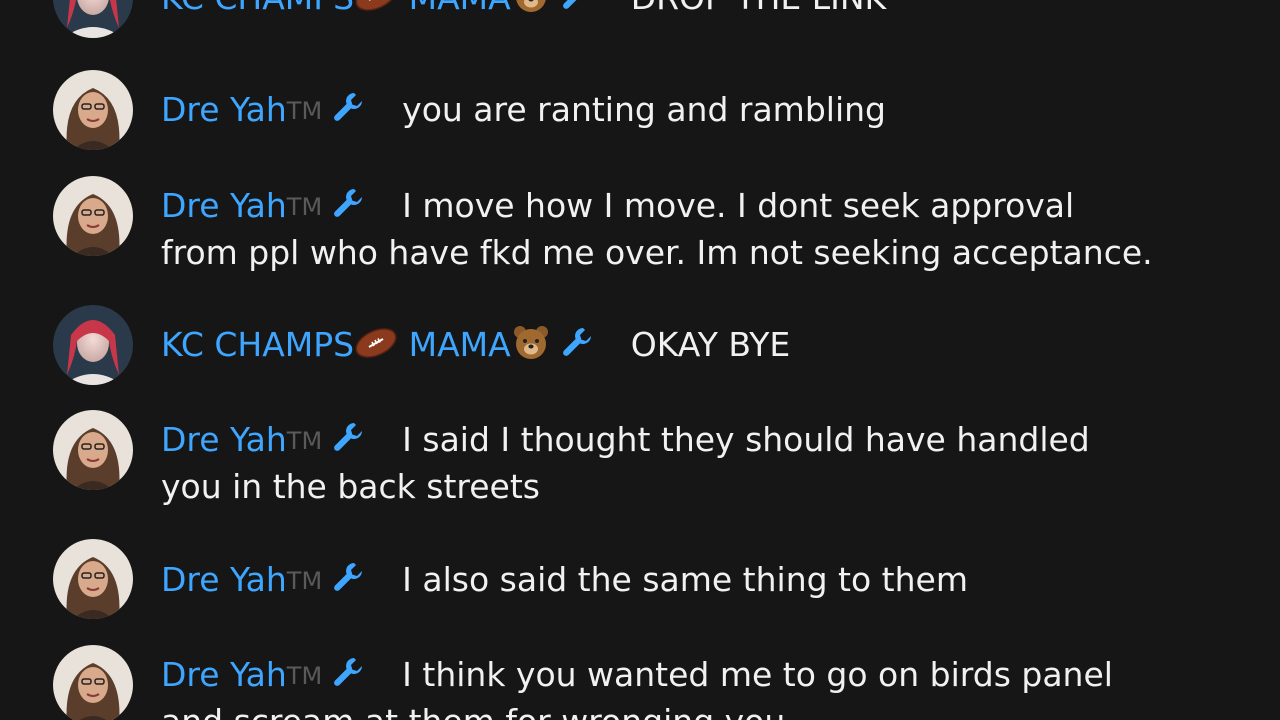 This screenshot has width=1280, height=720. Describe the element at coordinates (738, 205) in the screenshot. I see `message-text: I move how I move. I dont seek approval` at that location.